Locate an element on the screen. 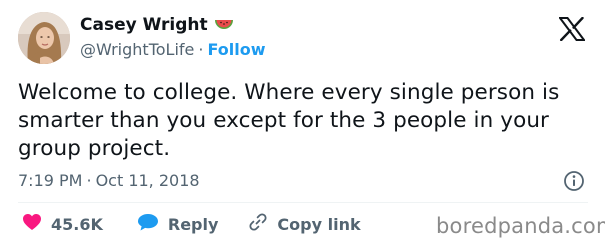 The image size is (605, 248). info-icon is located at coordinates (574, 181).